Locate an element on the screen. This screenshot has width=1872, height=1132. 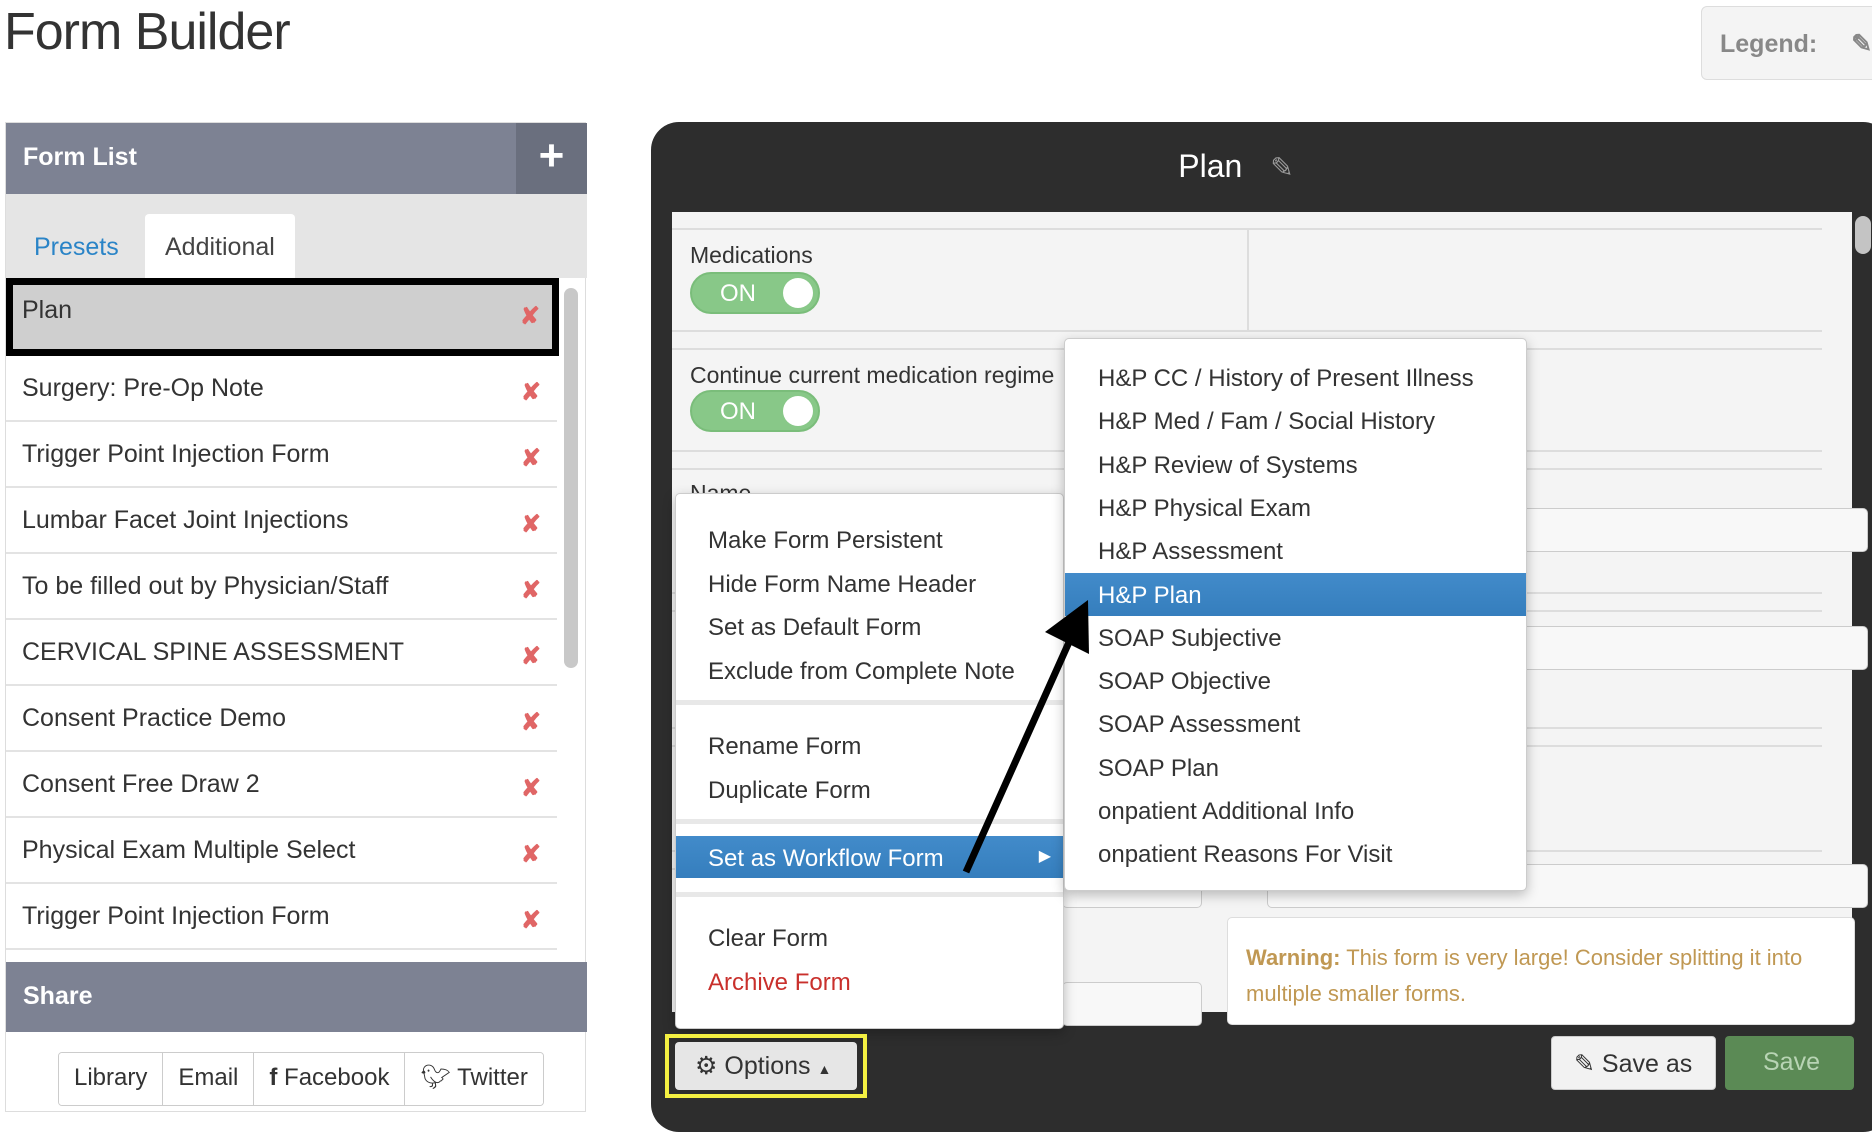
caret-up-icon: ▲ is located at coordinates (824, 1069).